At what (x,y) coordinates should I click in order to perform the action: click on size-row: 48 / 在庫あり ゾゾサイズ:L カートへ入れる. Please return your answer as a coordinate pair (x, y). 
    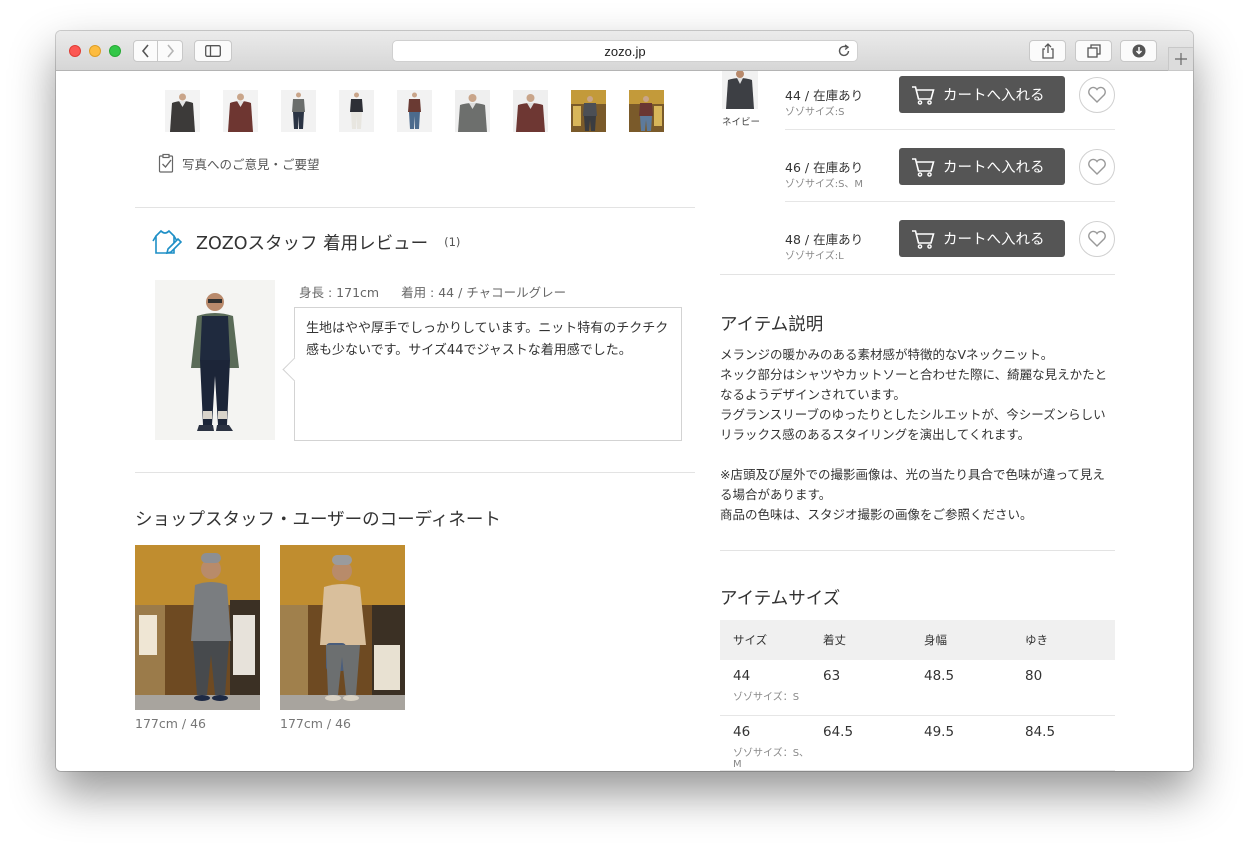
    Looking at the image, I should click on (950, 260).